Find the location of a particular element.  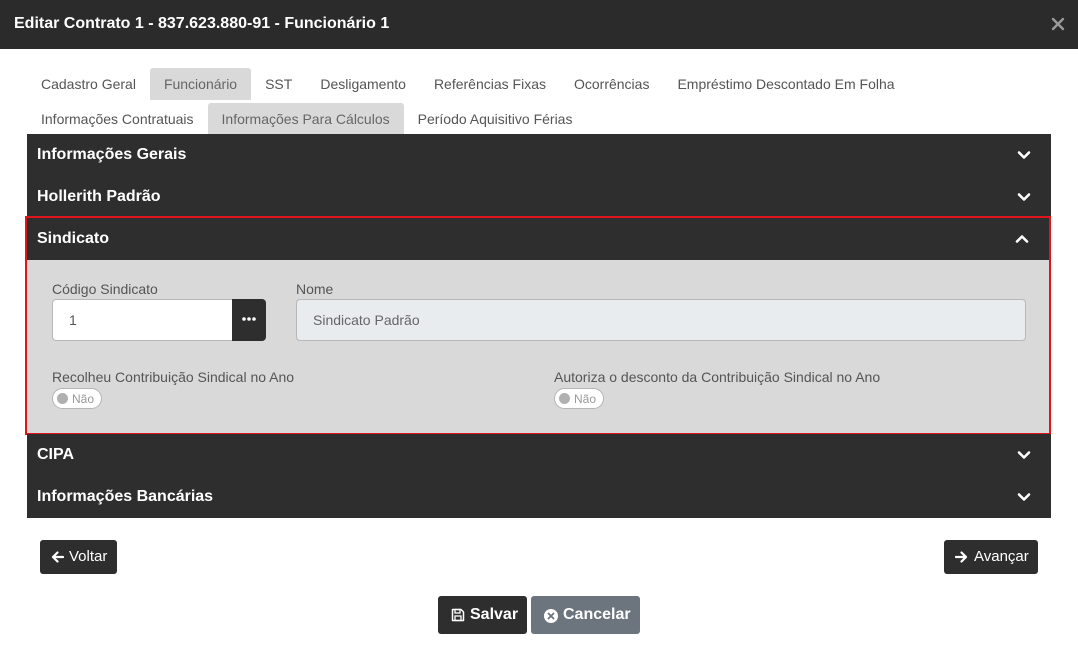

tab-ocorrencias: Ocorrências is located at coordinates (611, 84).